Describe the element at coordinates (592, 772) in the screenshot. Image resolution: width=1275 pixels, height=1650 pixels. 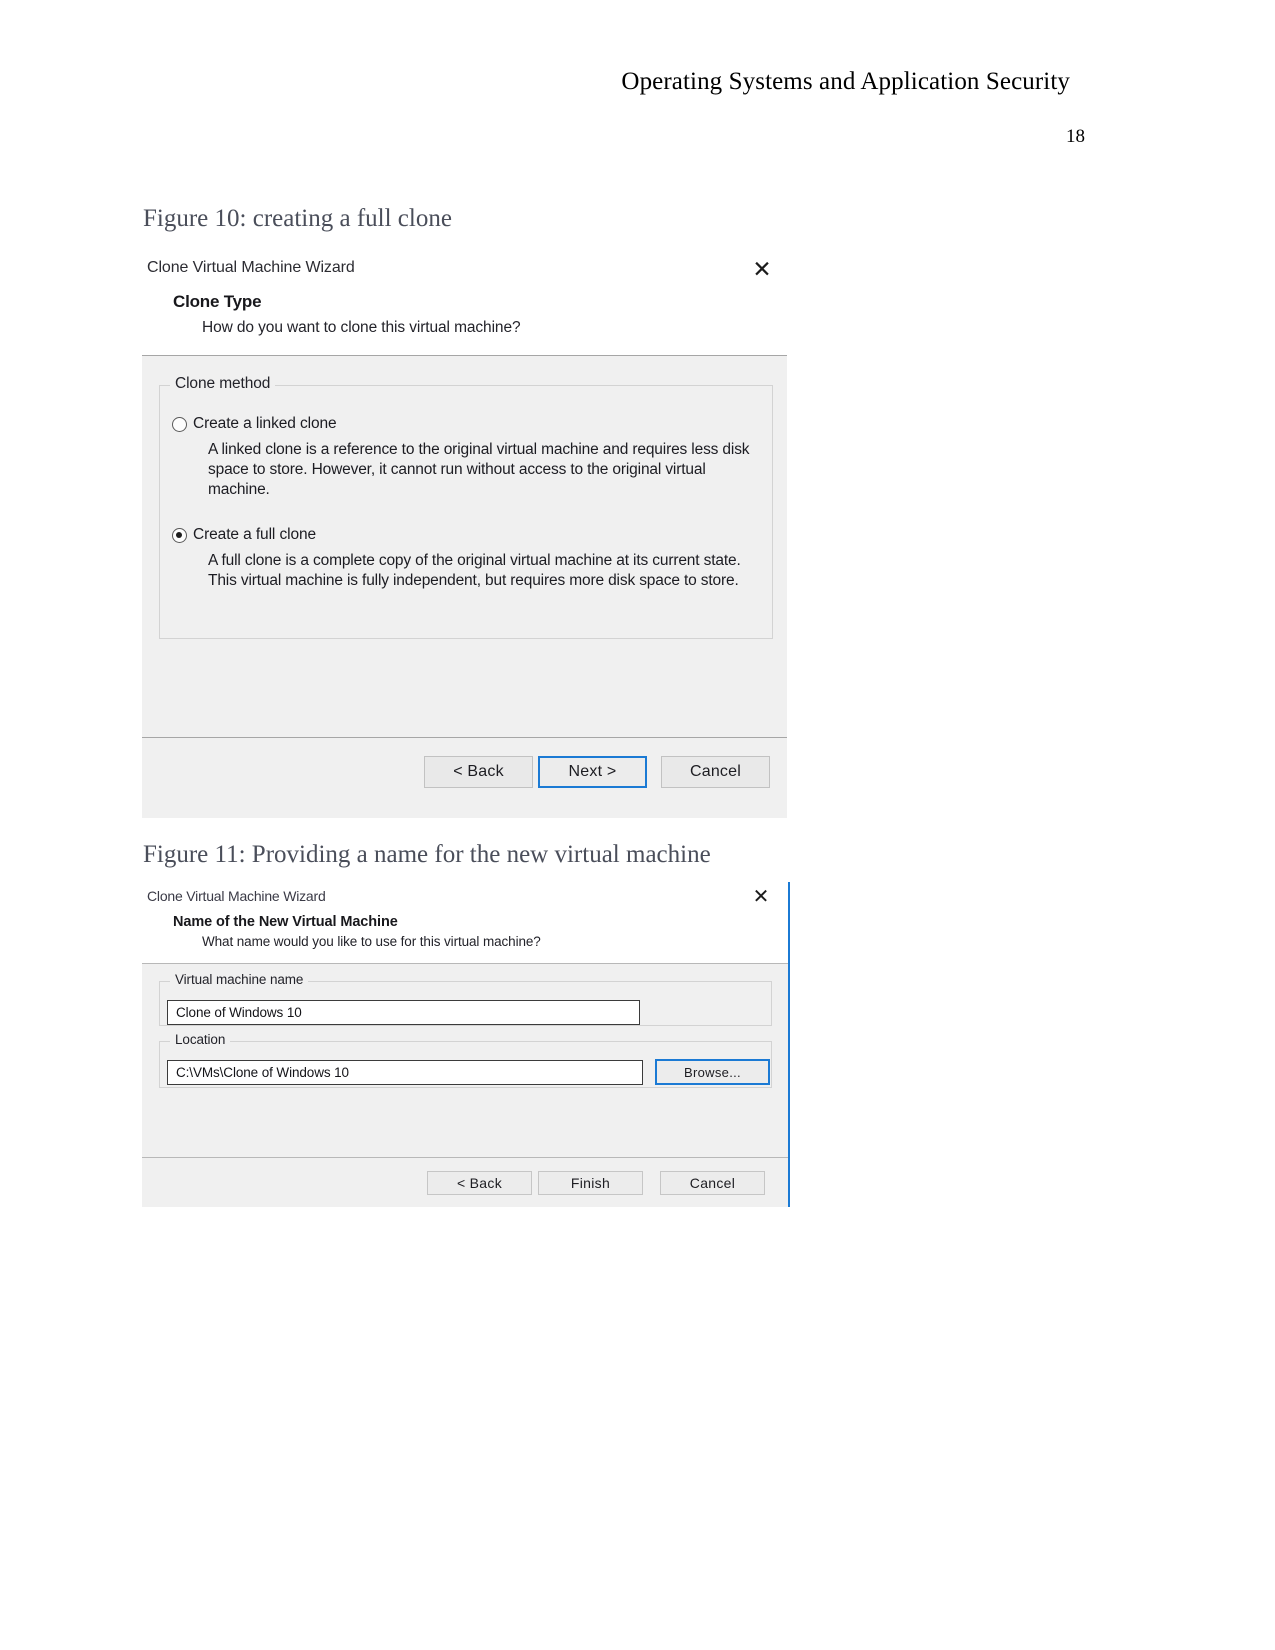
I see `next-button: Next >` at that location.